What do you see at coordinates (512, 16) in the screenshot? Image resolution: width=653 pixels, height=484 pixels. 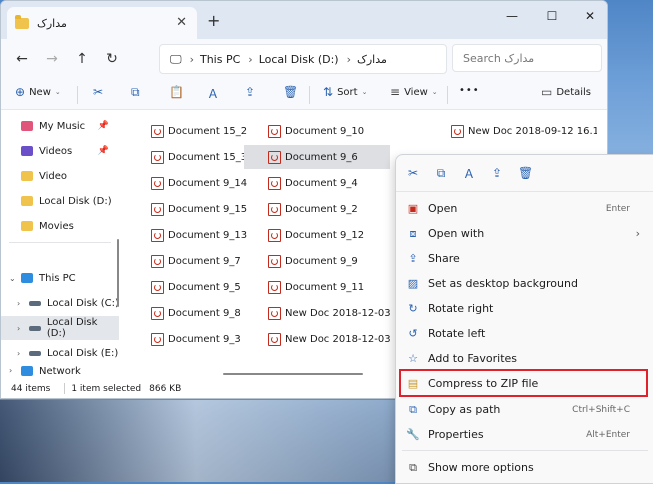 I see `minimize-button: —` at bounding box center [512, 16].